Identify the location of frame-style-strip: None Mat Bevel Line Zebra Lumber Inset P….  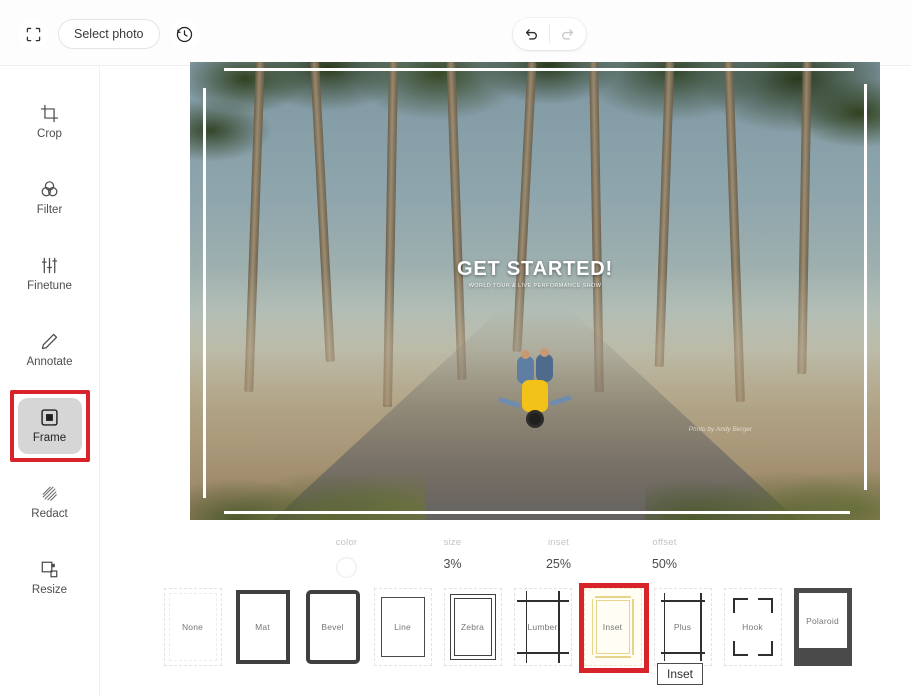
(505, 630).